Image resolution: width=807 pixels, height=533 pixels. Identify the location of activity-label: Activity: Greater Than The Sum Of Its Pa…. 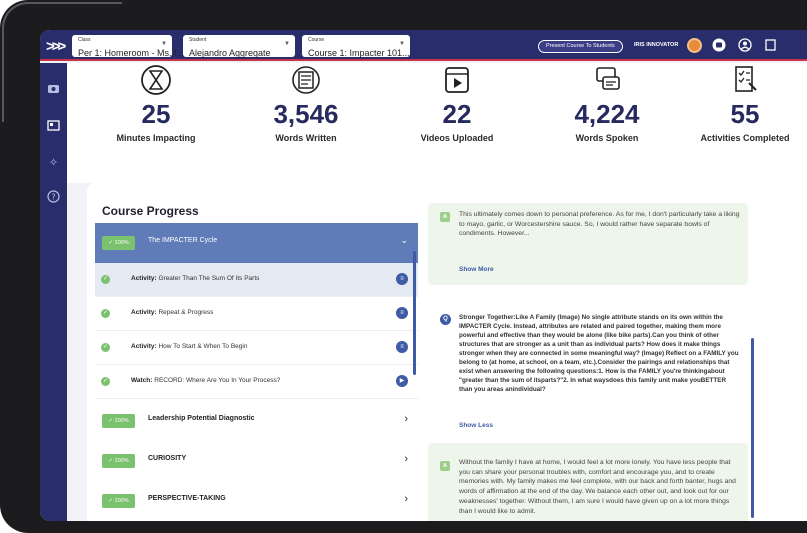
(195, 278).